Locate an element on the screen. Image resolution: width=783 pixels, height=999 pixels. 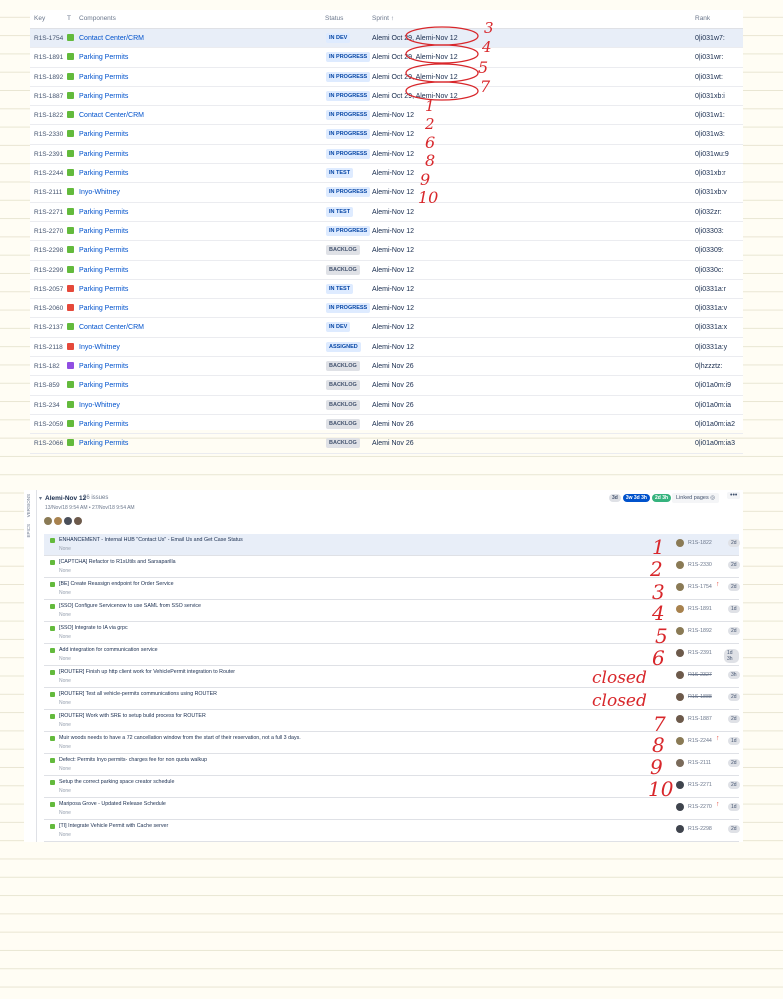
header-components: Components is located at coordinates (97, 18).